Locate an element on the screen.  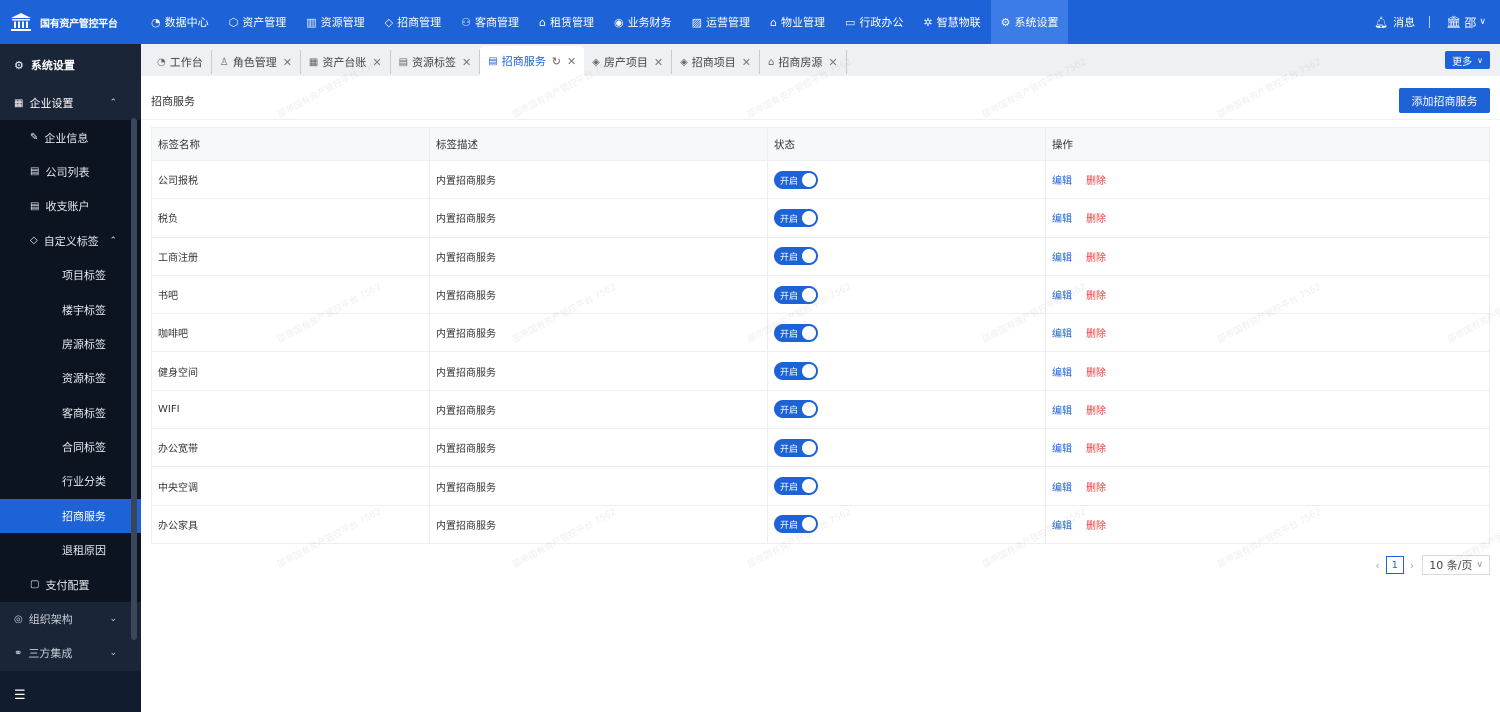
sidebar-scrollbar is located at coordinates (134, 379).